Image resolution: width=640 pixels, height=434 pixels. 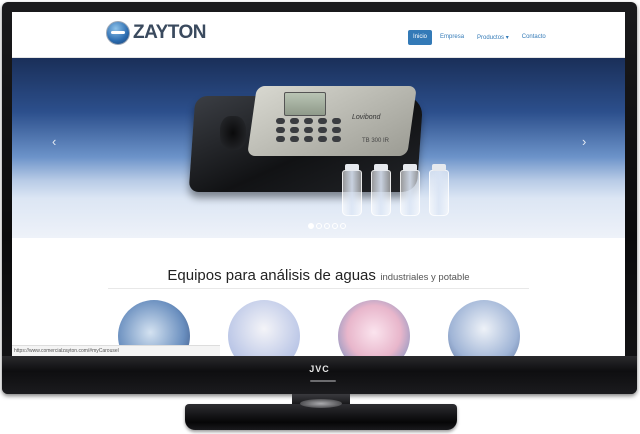 What do you see at coordinates (233, 133) in the screenshot?
I see `device-cuvette-well` at bounding box center [233, 133].